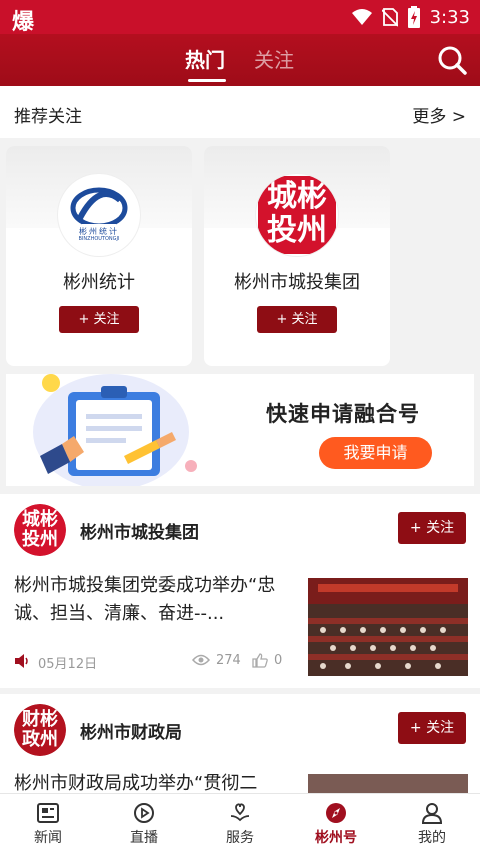 This screenshot has height=853, width=480. What do you see at coordinates (48, 823) in the screenshot?
I see `nav-news: 新闻` at bounding box center [48, 823].